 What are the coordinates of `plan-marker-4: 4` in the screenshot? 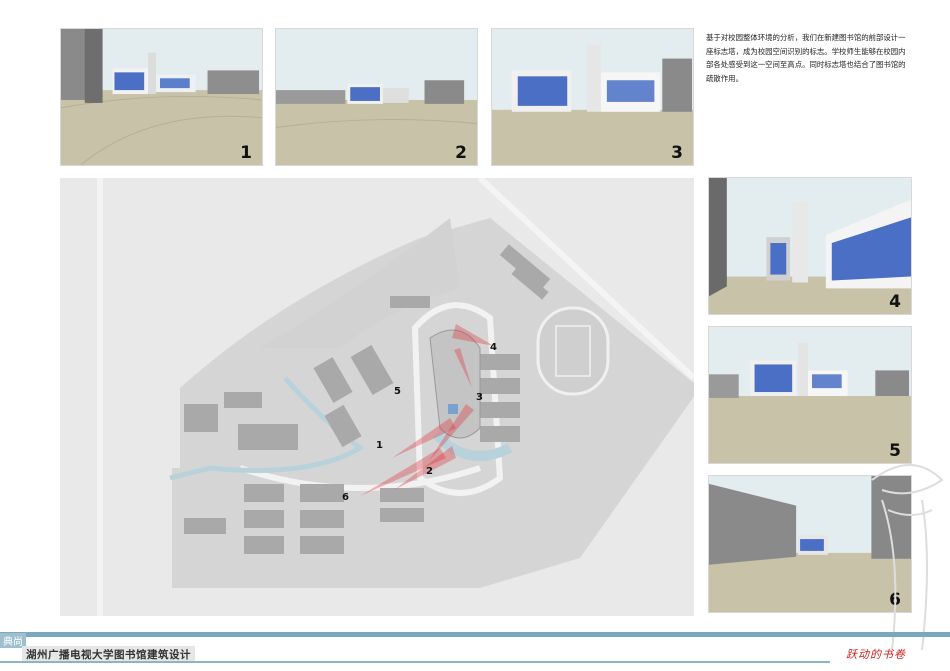 It's located at (493, 347).